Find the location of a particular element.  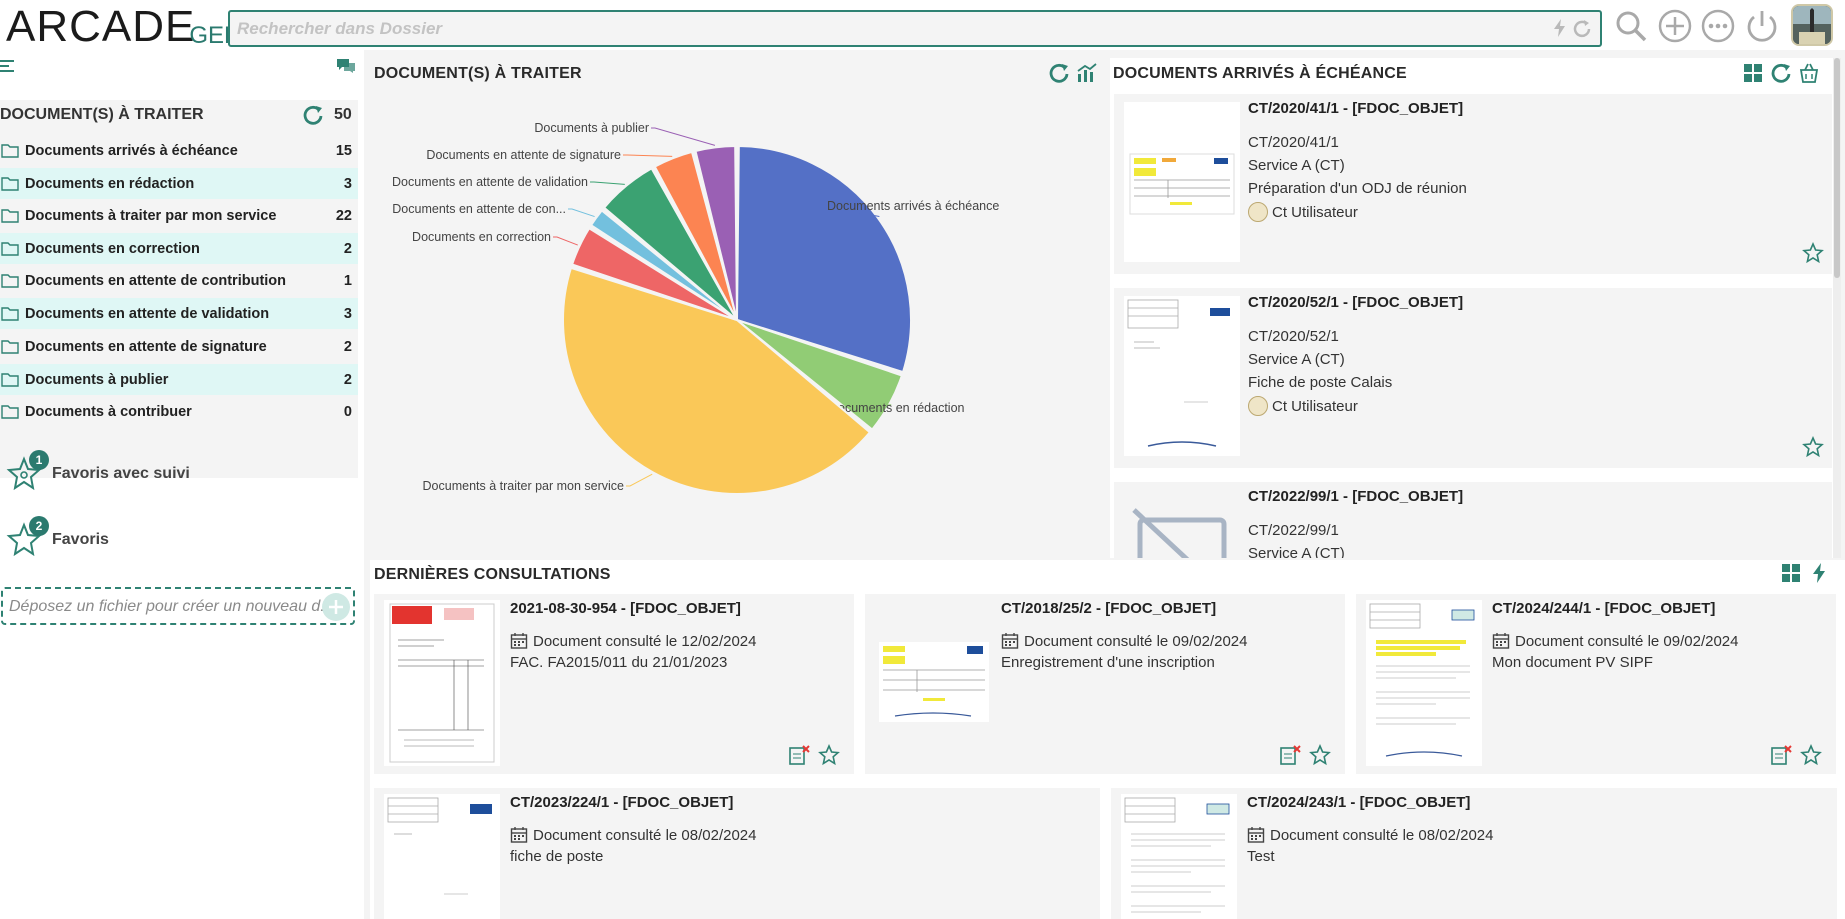

user-avatar is located at coordinates (1812, 25).